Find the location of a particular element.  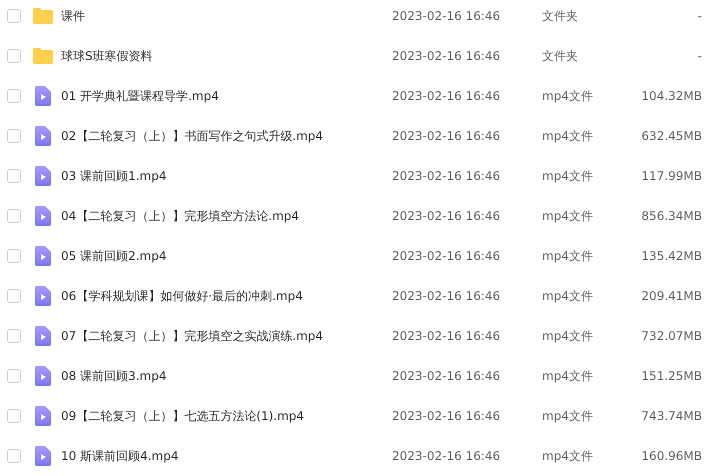

file-size: 104.32MB is located at coordinates (671, 96).